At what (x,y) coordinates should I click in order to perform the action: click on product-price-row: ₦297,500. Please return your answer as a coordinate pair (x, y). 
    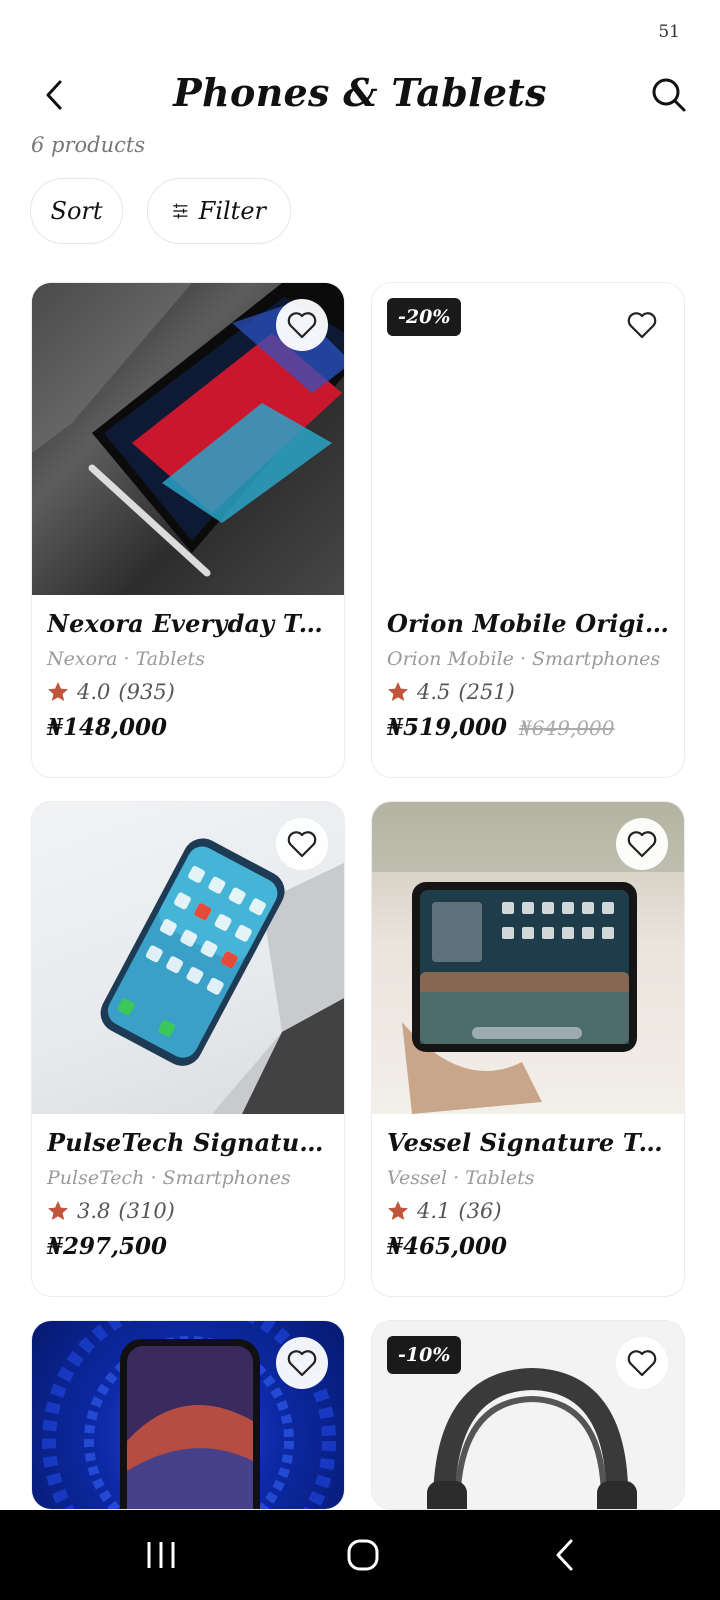
    Looking at the image, I should click on (188, 1246).